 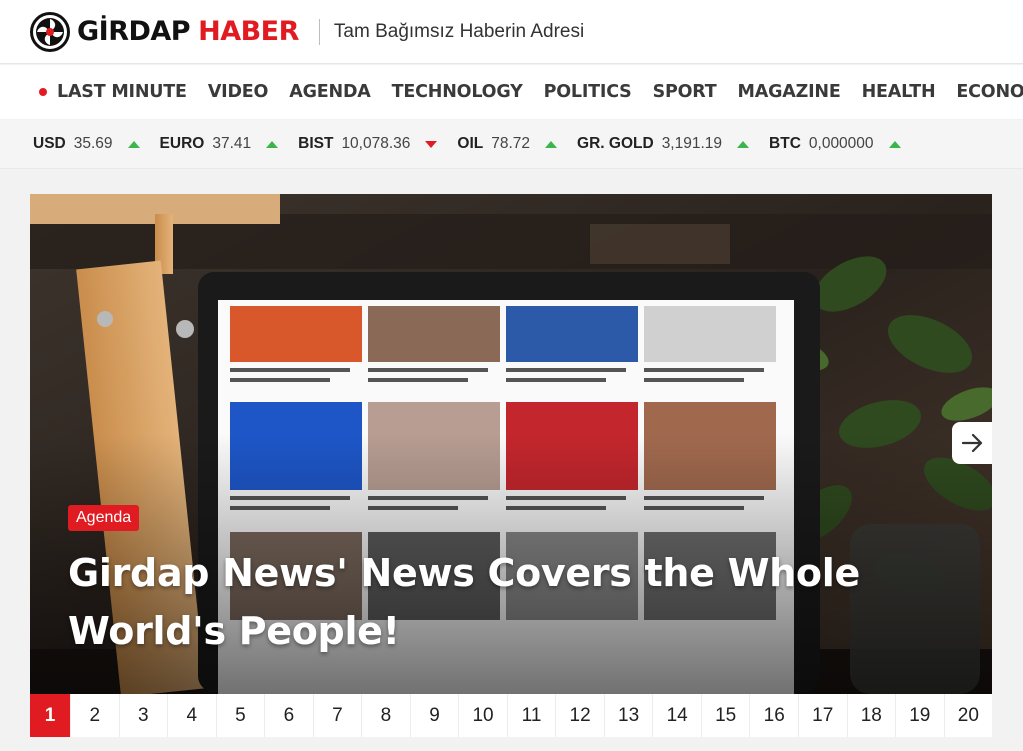 What do you see at coordinates (920, 715) in the screenshot?
I see `page-button-19: 19` at bounding box center [920, 715].